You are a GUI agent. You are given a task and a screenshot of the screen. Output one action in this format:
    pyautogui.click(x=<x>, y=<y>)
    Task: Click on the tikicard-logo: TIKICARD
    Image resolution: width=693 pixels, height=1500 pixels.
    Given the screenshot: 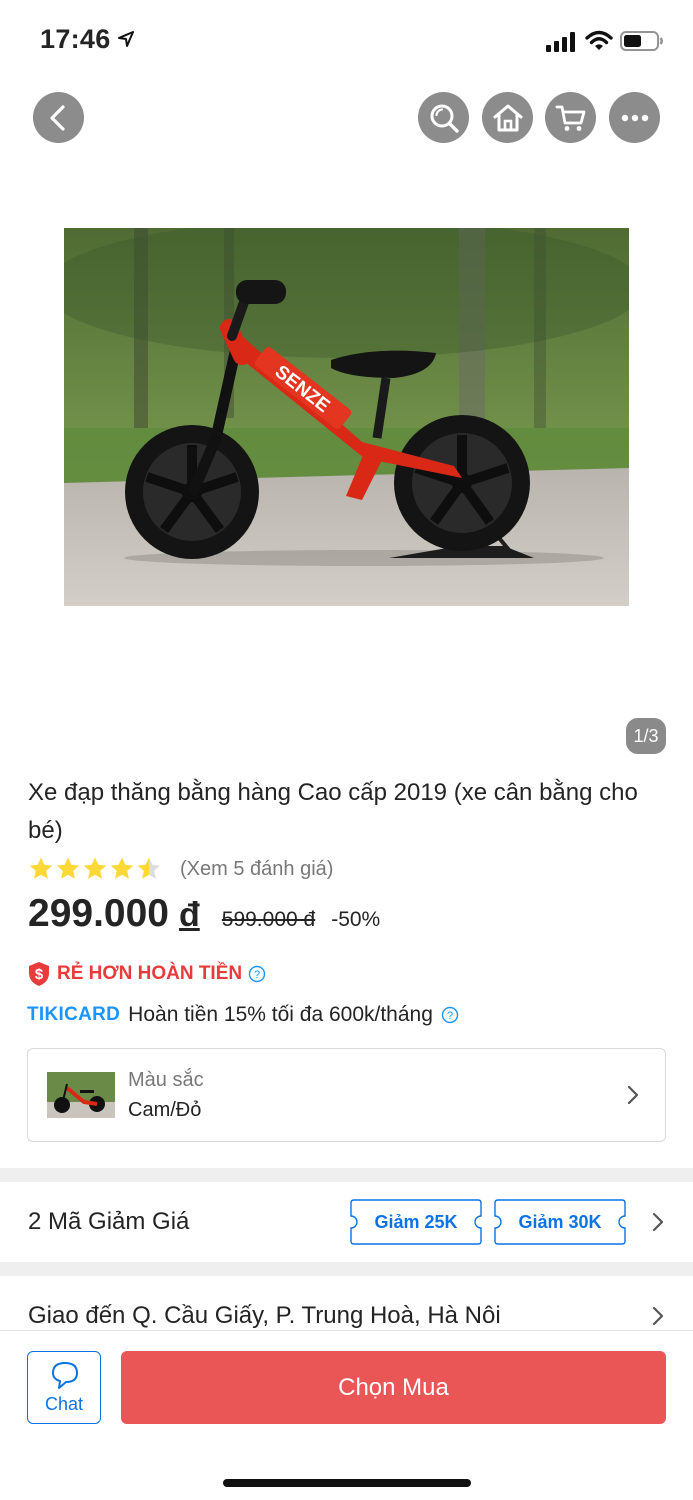 What is the action you would take?
    pyautogui.click(x=74, y=1014)
    